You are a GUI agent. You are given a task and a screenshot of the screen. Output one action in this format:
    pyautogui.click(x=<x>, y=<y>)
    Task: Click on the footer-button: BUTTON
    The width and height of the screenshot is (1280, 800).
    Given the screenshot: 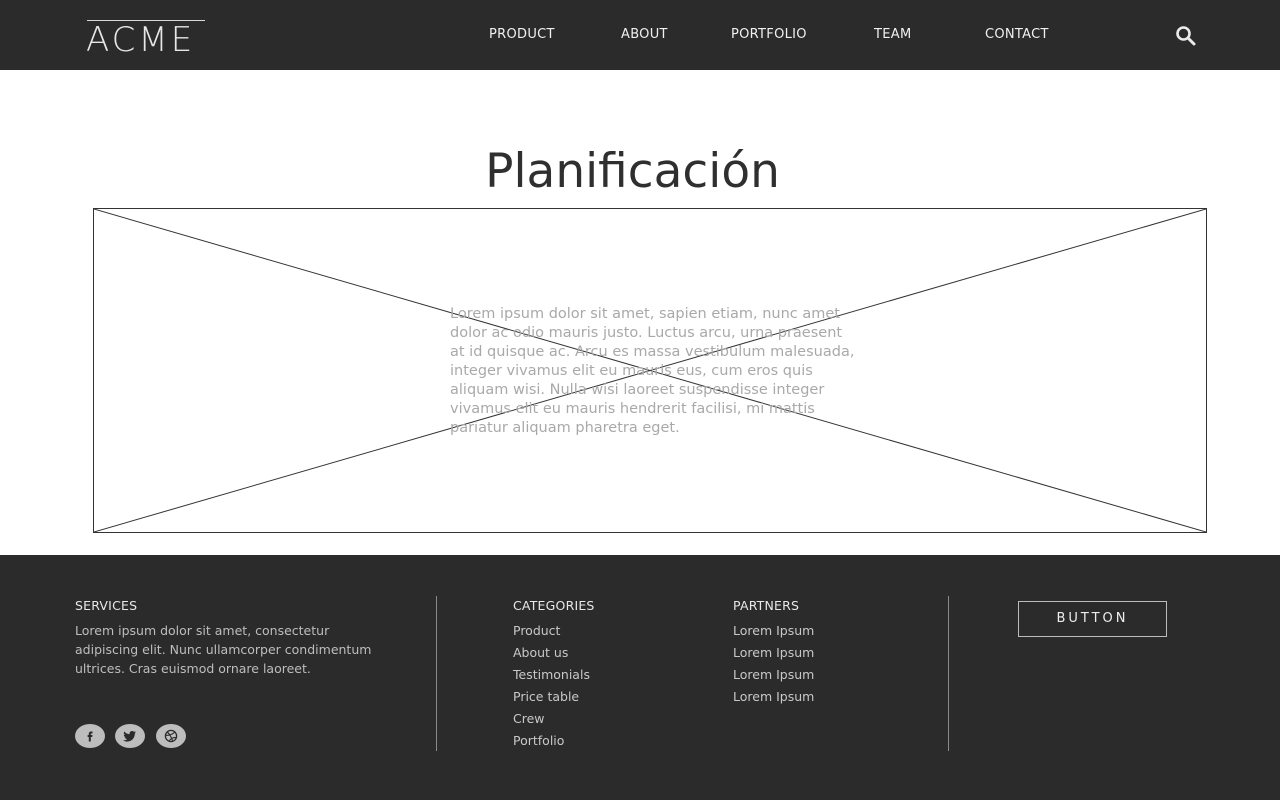 What is the action you would take?
    pyautogui.click(x=1092, y=619)
    